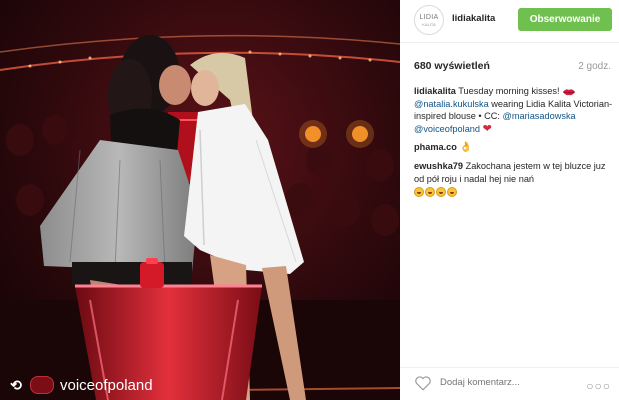  Describe the element at coordinates (429, 24) in the screenshot. I see `avatar-line2: KALITA` at that location.